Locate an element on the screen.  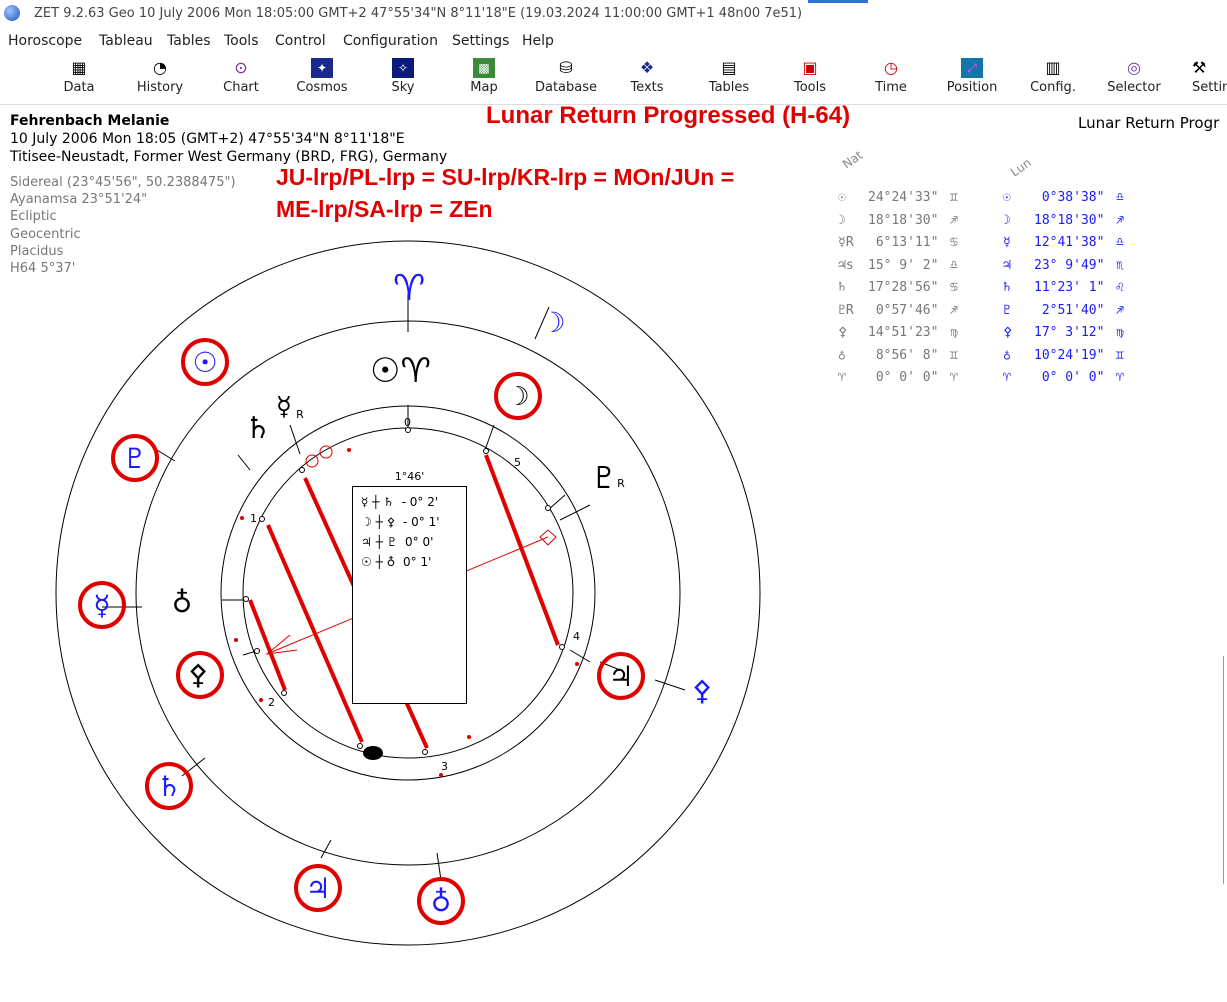
house-number: 4 is located at coordinates (576, 636).